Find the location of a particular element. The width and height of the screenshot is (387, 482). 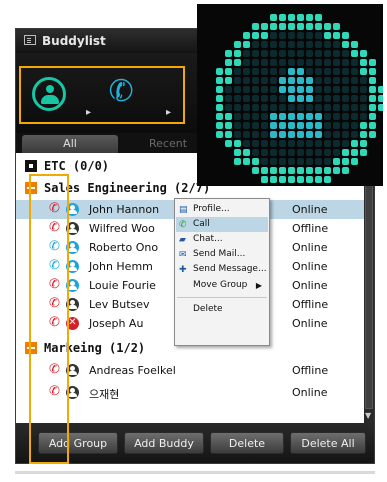

buddy-list-scrollbar: ▼ is located at coordinates (369, 288).